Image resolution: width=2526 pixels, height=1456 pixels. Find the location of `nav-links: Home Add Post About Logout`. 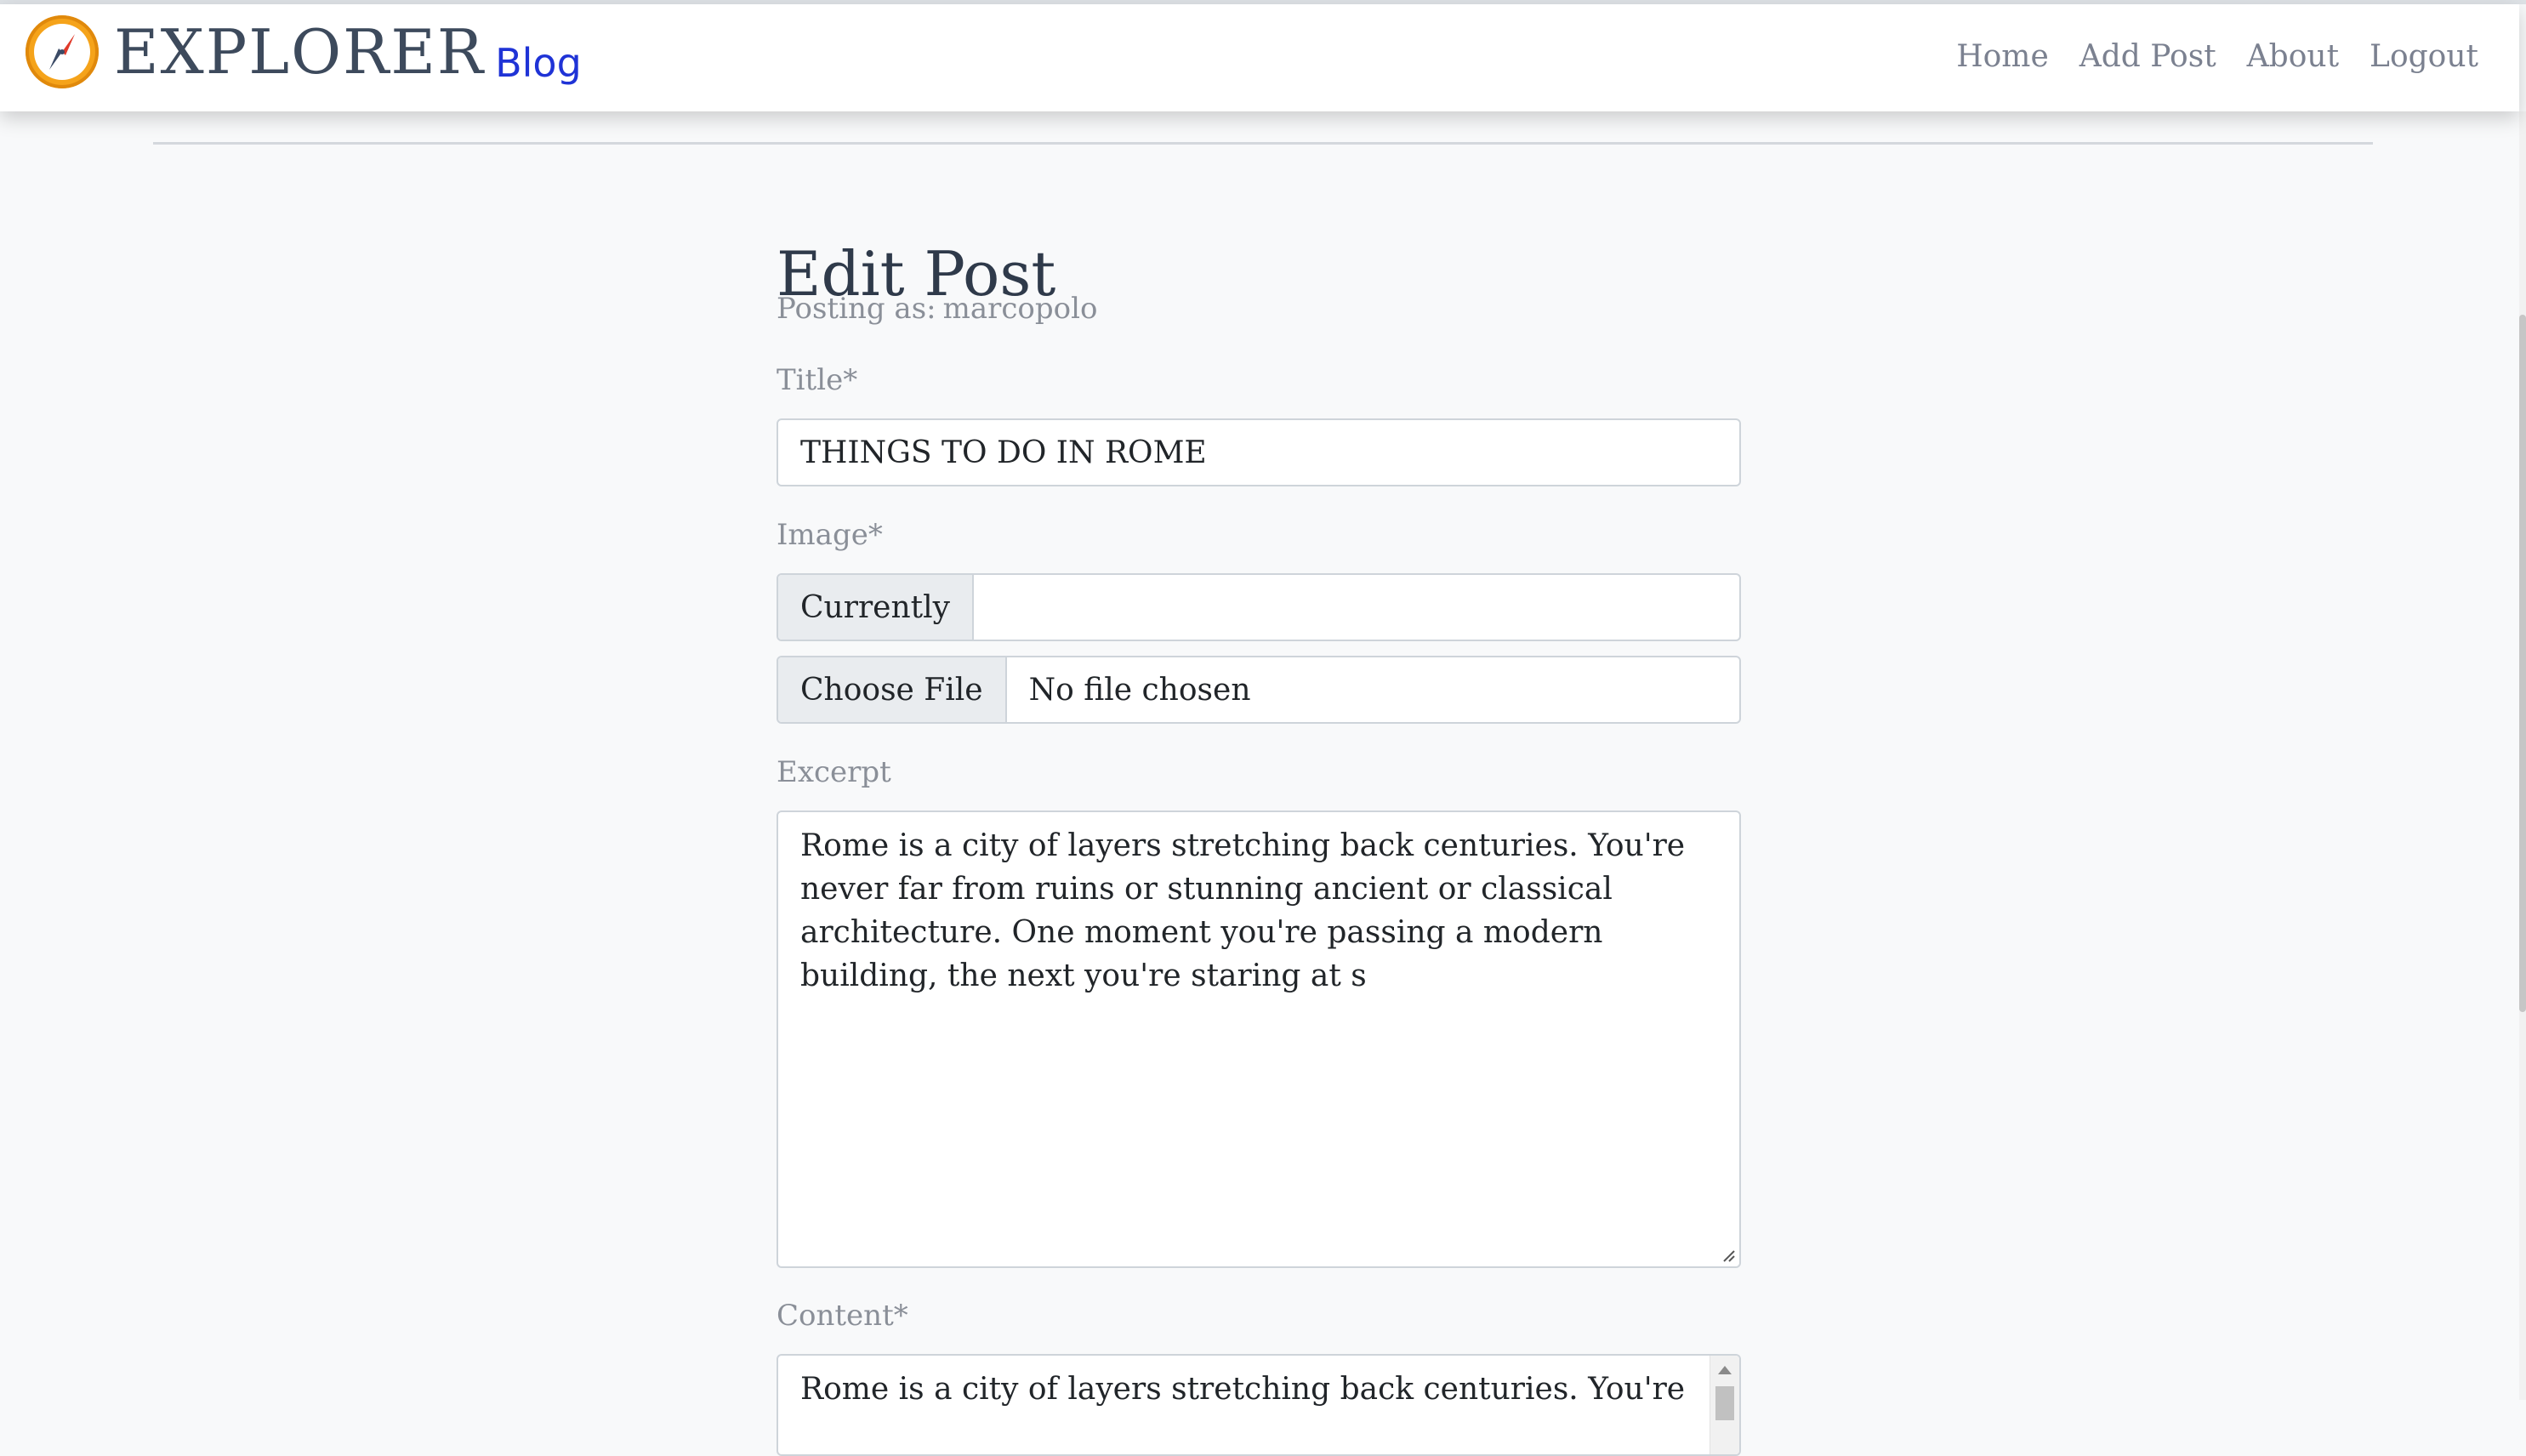

nav-links: Home Add Post About Logout is located at coordinates (2202, 57).